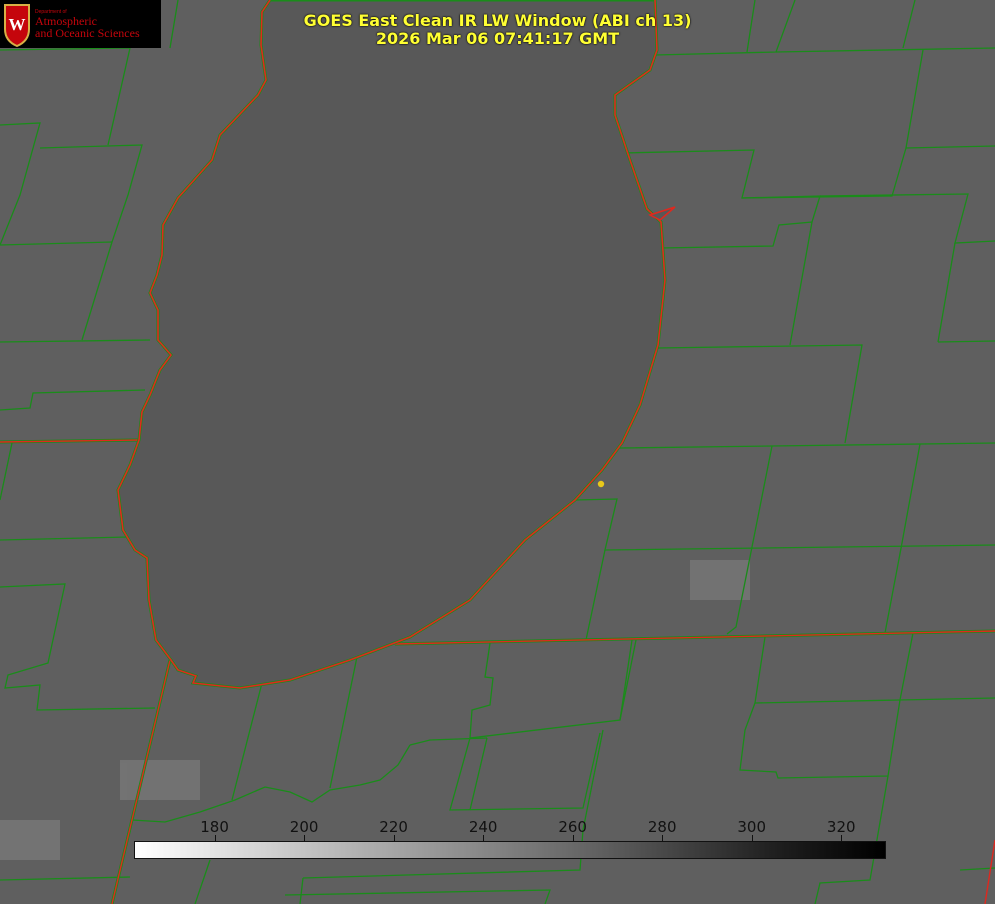 This screenshot has height=904, width=995. What do you see at coordinates (87, 33) in the screenshot?
I see `logo-name-line2: and Oceanic Sciences` at bounding box center [87, 33].